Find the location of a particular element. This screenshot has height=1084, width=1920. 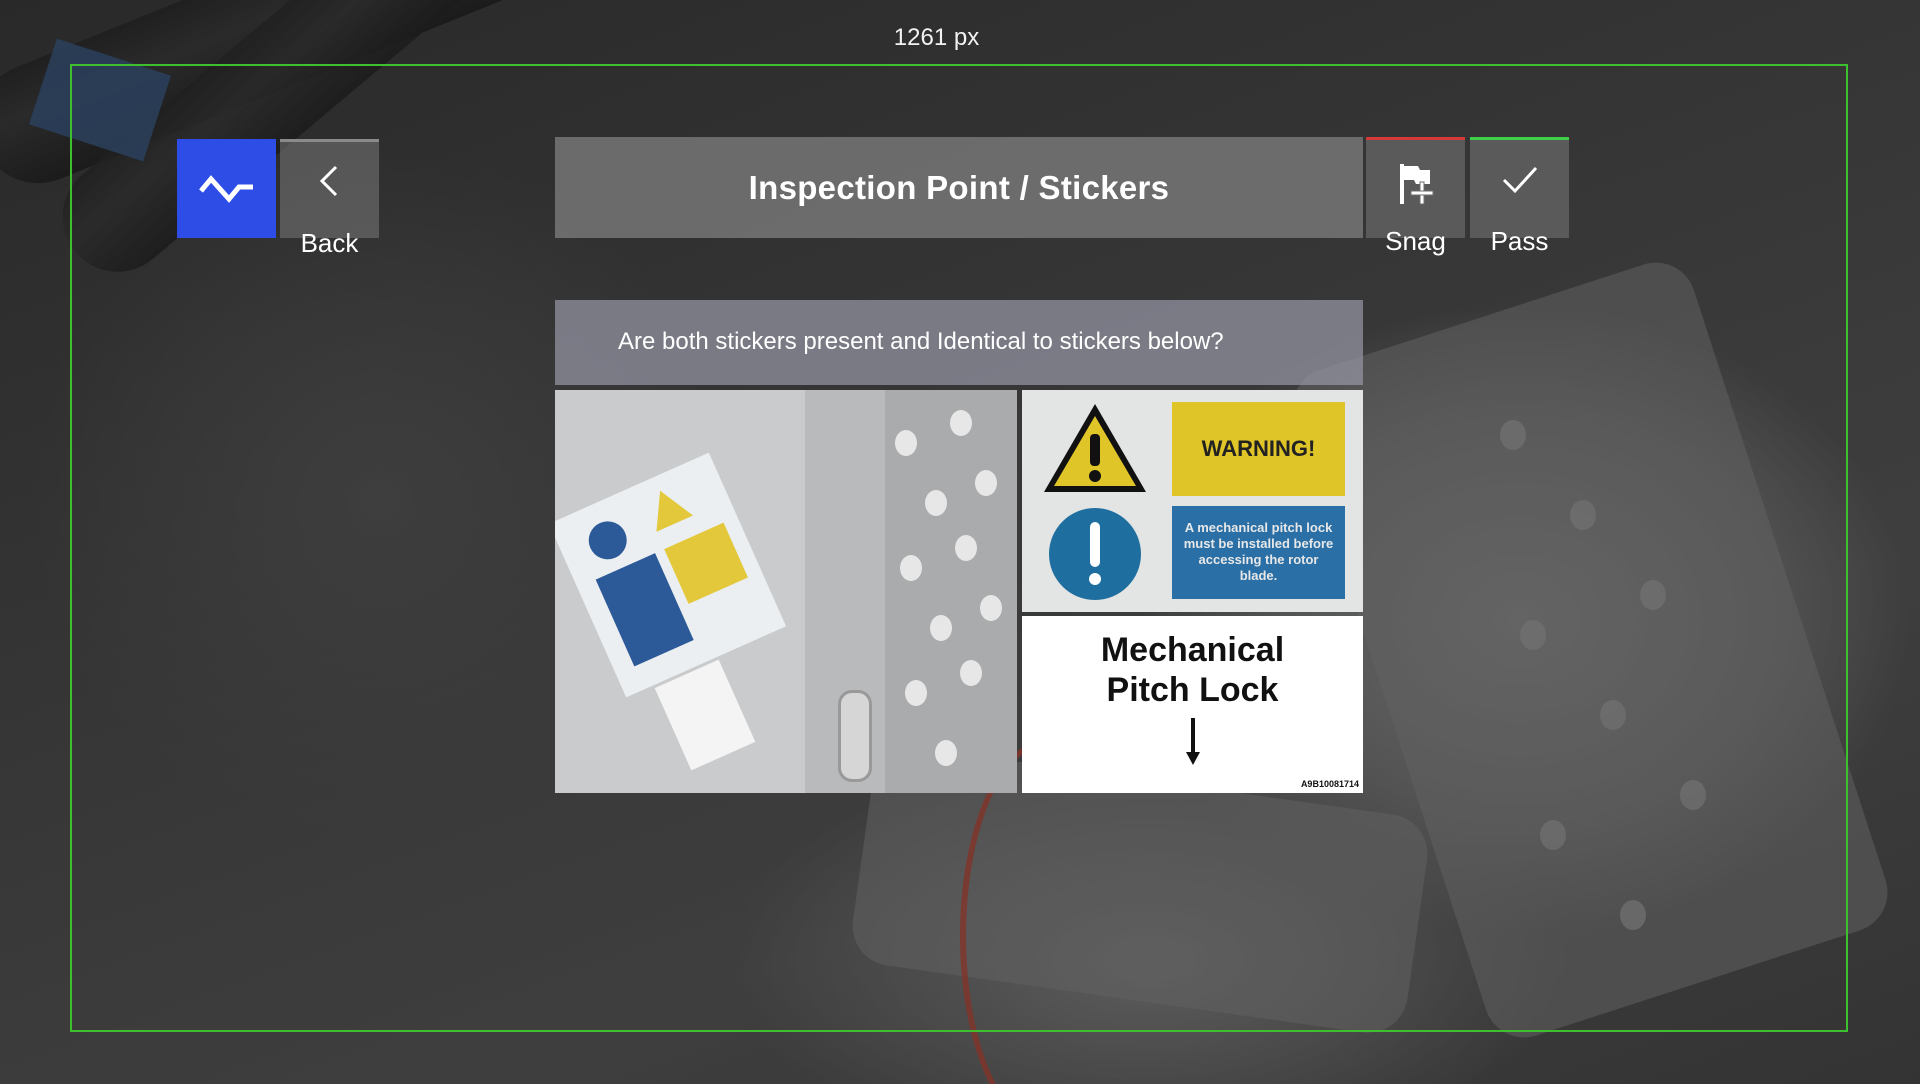

home-button is located at coordinates (226, 188).